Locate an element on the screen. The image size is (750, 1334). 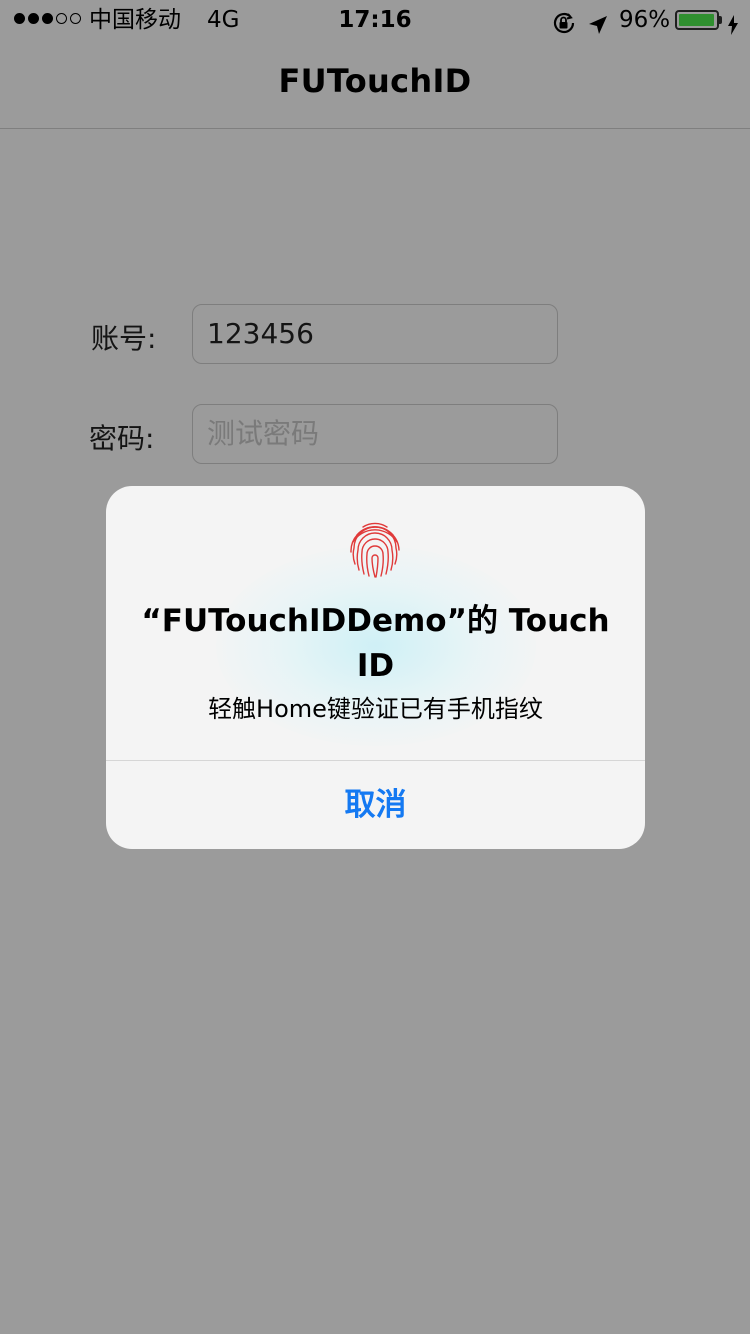
alert-title: “FUTouchIDDemo”的 Touch ID is located at coordinates (375, 643).